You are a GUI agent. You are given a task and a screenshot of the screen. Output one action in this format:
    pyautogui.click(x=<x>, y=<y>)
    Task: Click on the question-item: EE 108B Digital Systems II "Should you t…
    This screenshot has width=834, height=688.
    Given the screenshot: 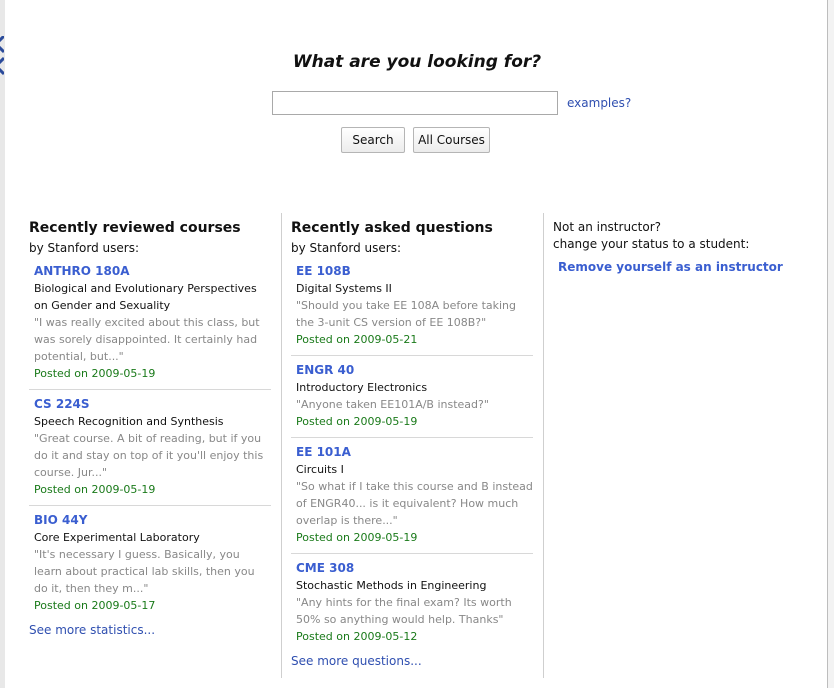 What is the action you would take?
    pyautogui.click(x=412, y=306)
    